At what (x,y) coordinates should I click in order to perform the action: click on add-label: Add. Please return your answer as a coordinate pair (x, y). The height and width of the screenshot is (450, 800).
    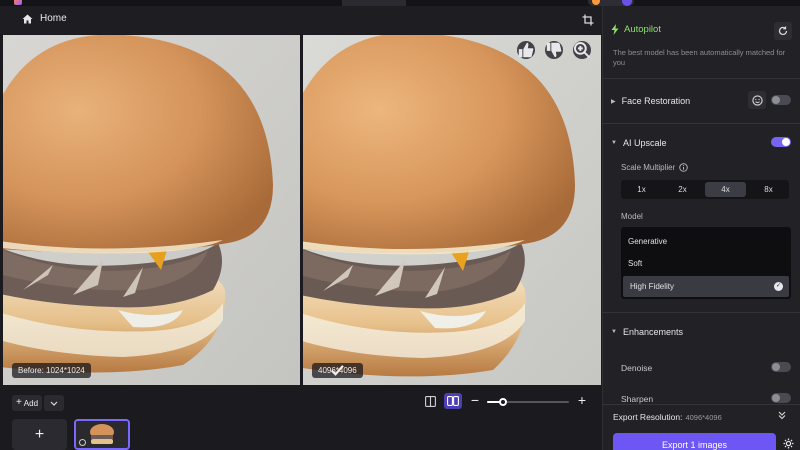
    Looking at the image, I should click on (31, 403).